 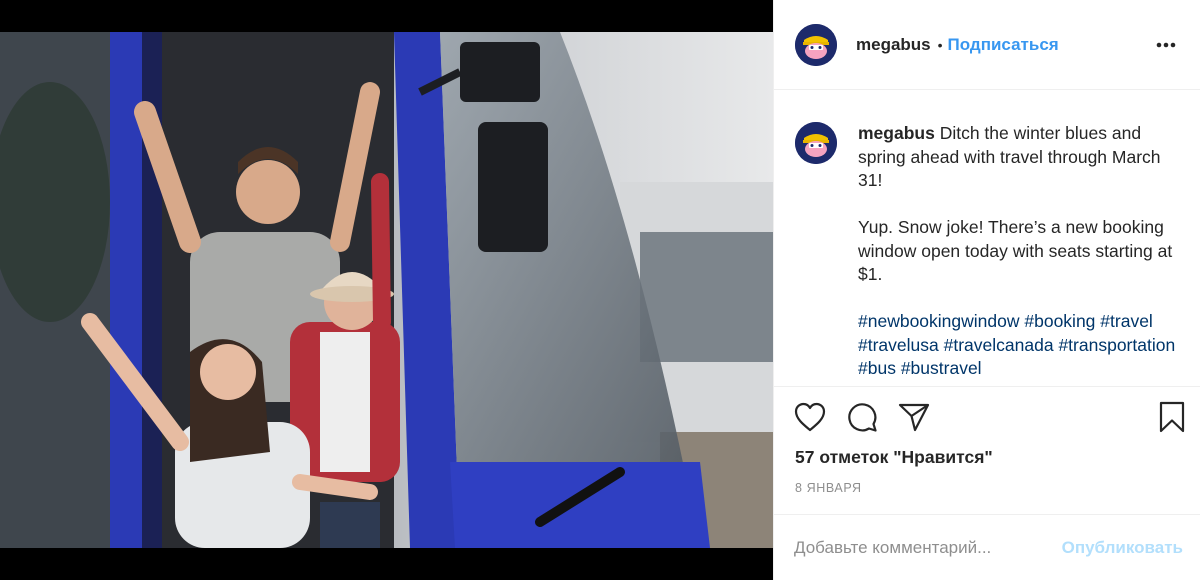 What do you see at coordinates (1116, 345) in the screenshot?
I see `hashtag: #transportation` at bounding box center [1116, 345].